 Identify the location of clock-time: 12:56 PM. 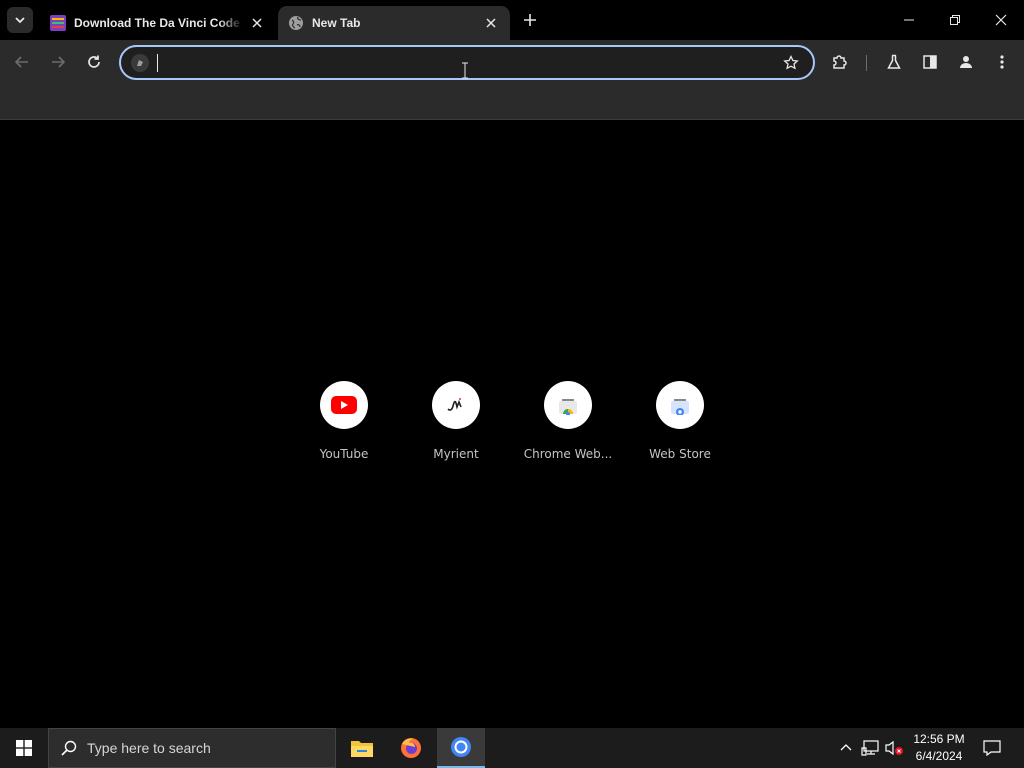
(939, 739).